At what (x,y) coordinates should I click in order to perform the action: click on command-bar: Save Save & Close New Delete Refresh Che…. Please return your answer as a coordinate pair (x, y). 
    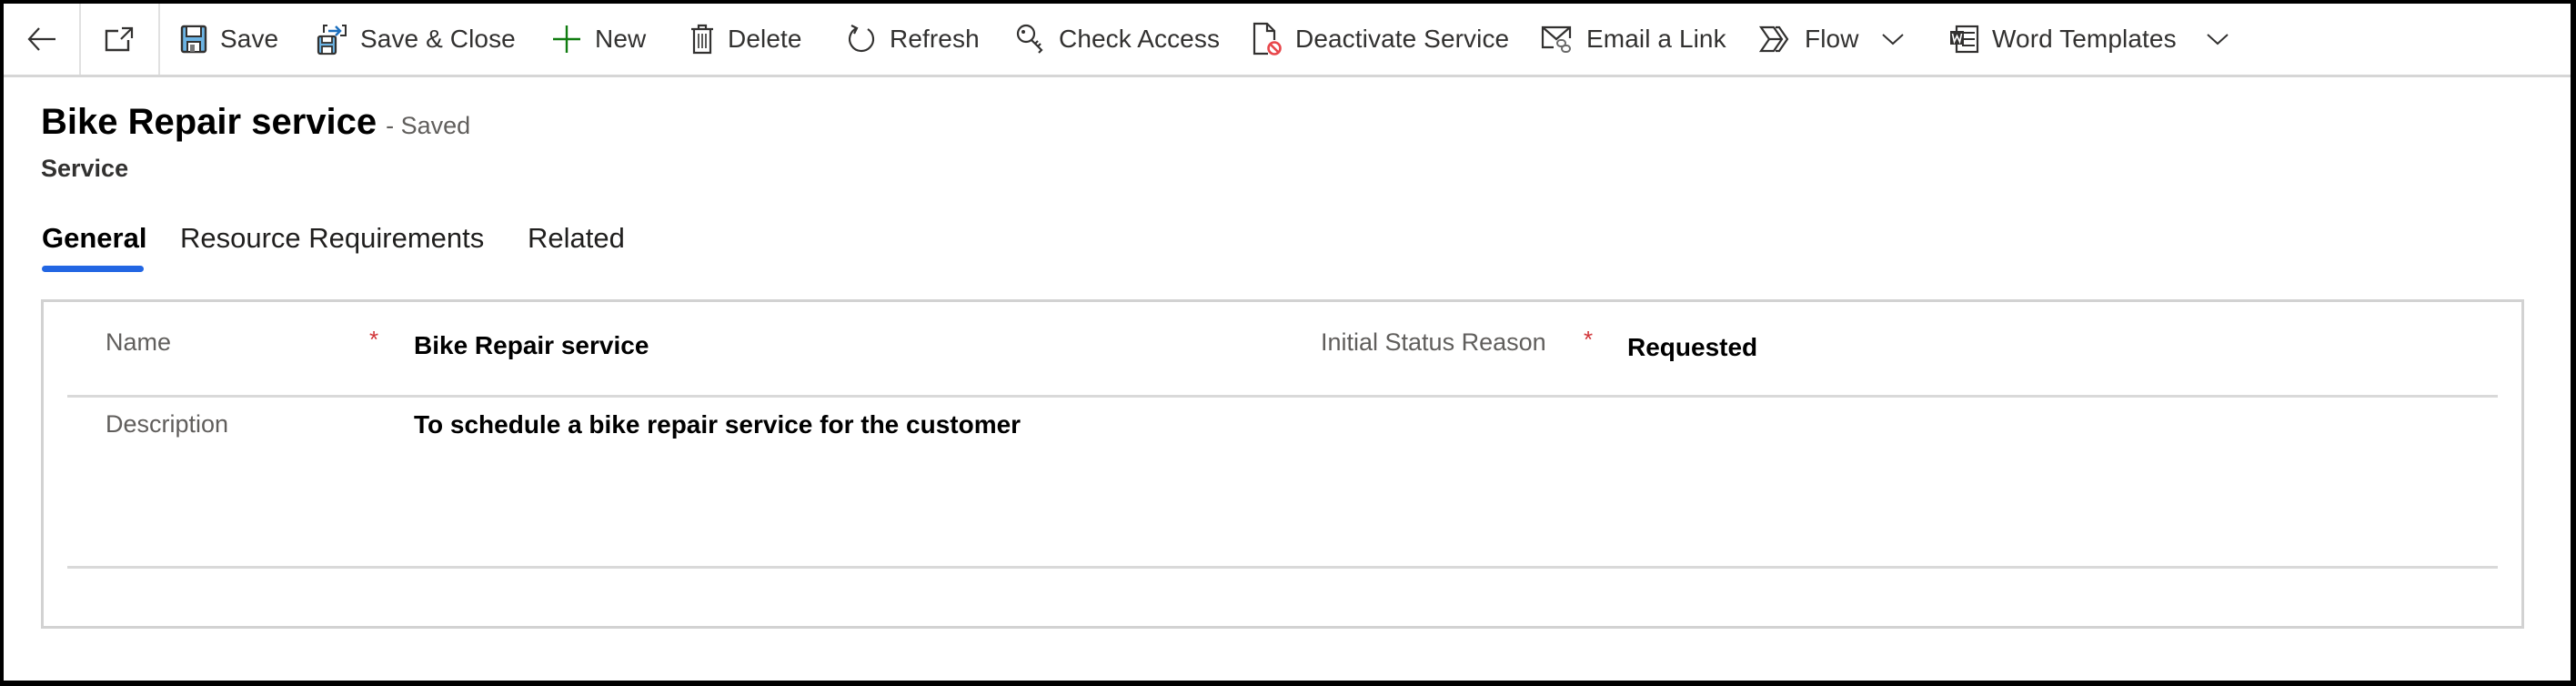
    Looking at the image, I should click on (1287, 40).